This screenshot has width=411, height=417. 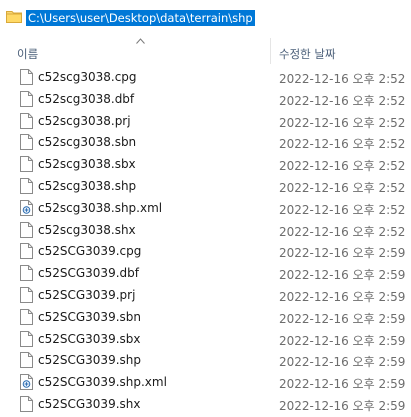 What do you see at coordinates (205, 404) in the screenshot?
I see `file-row: c52SCG3039.shx 2022-12-16 오후 2:59` at bounding box center [205, 404].